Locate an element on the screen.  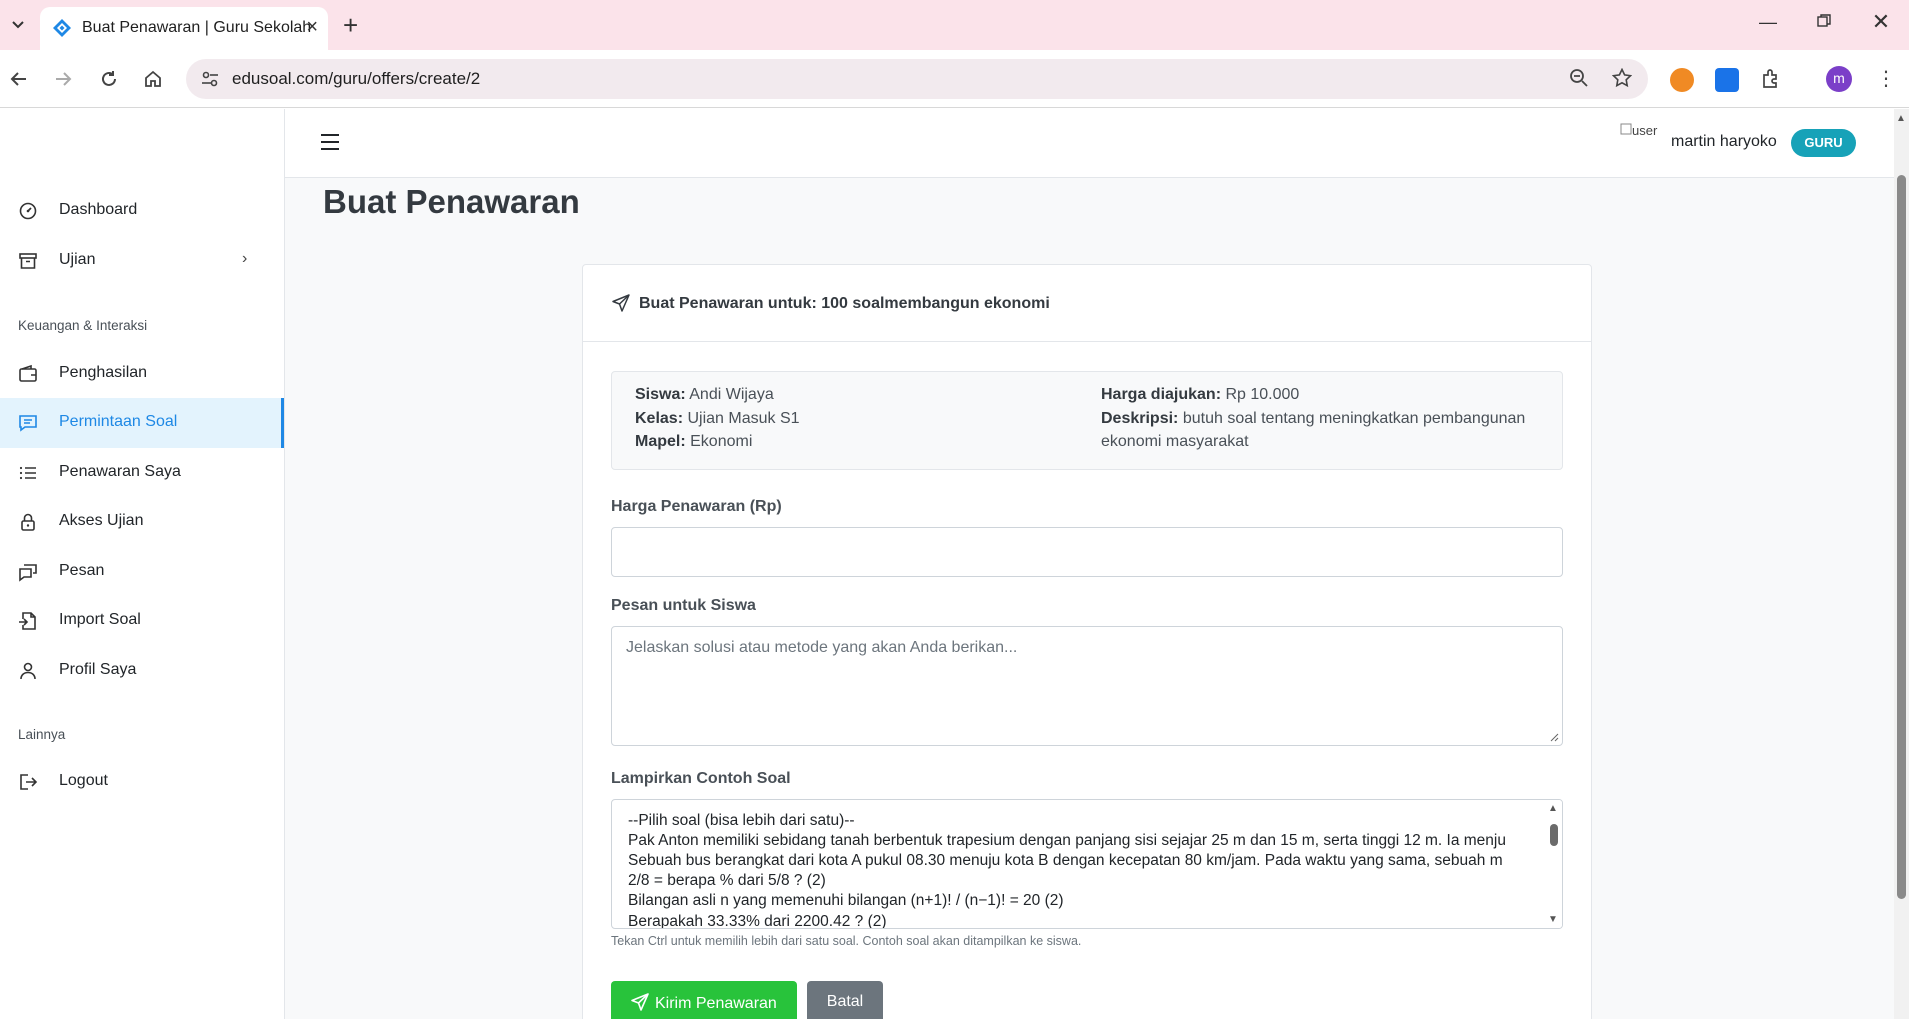
forward-button is located at coordinates (63, 79).